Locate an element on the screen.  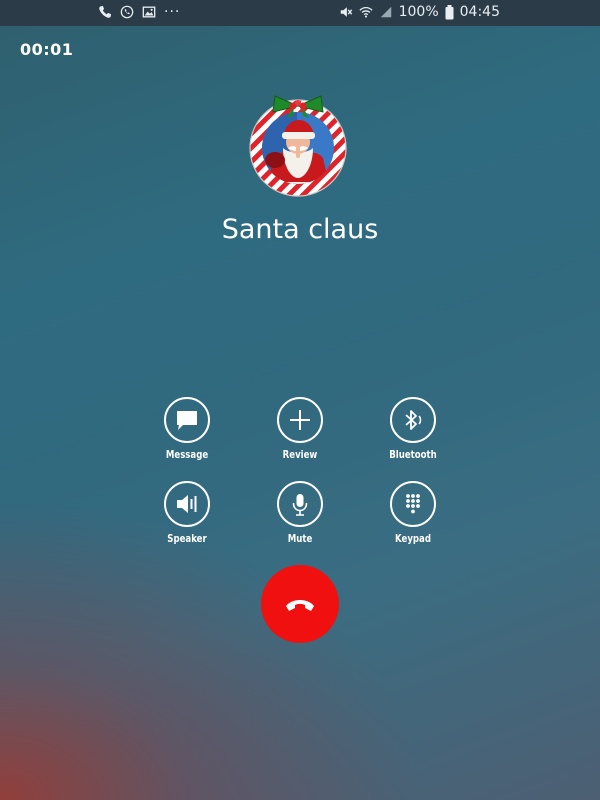
phone-icon is located at coordinates (105, 11).